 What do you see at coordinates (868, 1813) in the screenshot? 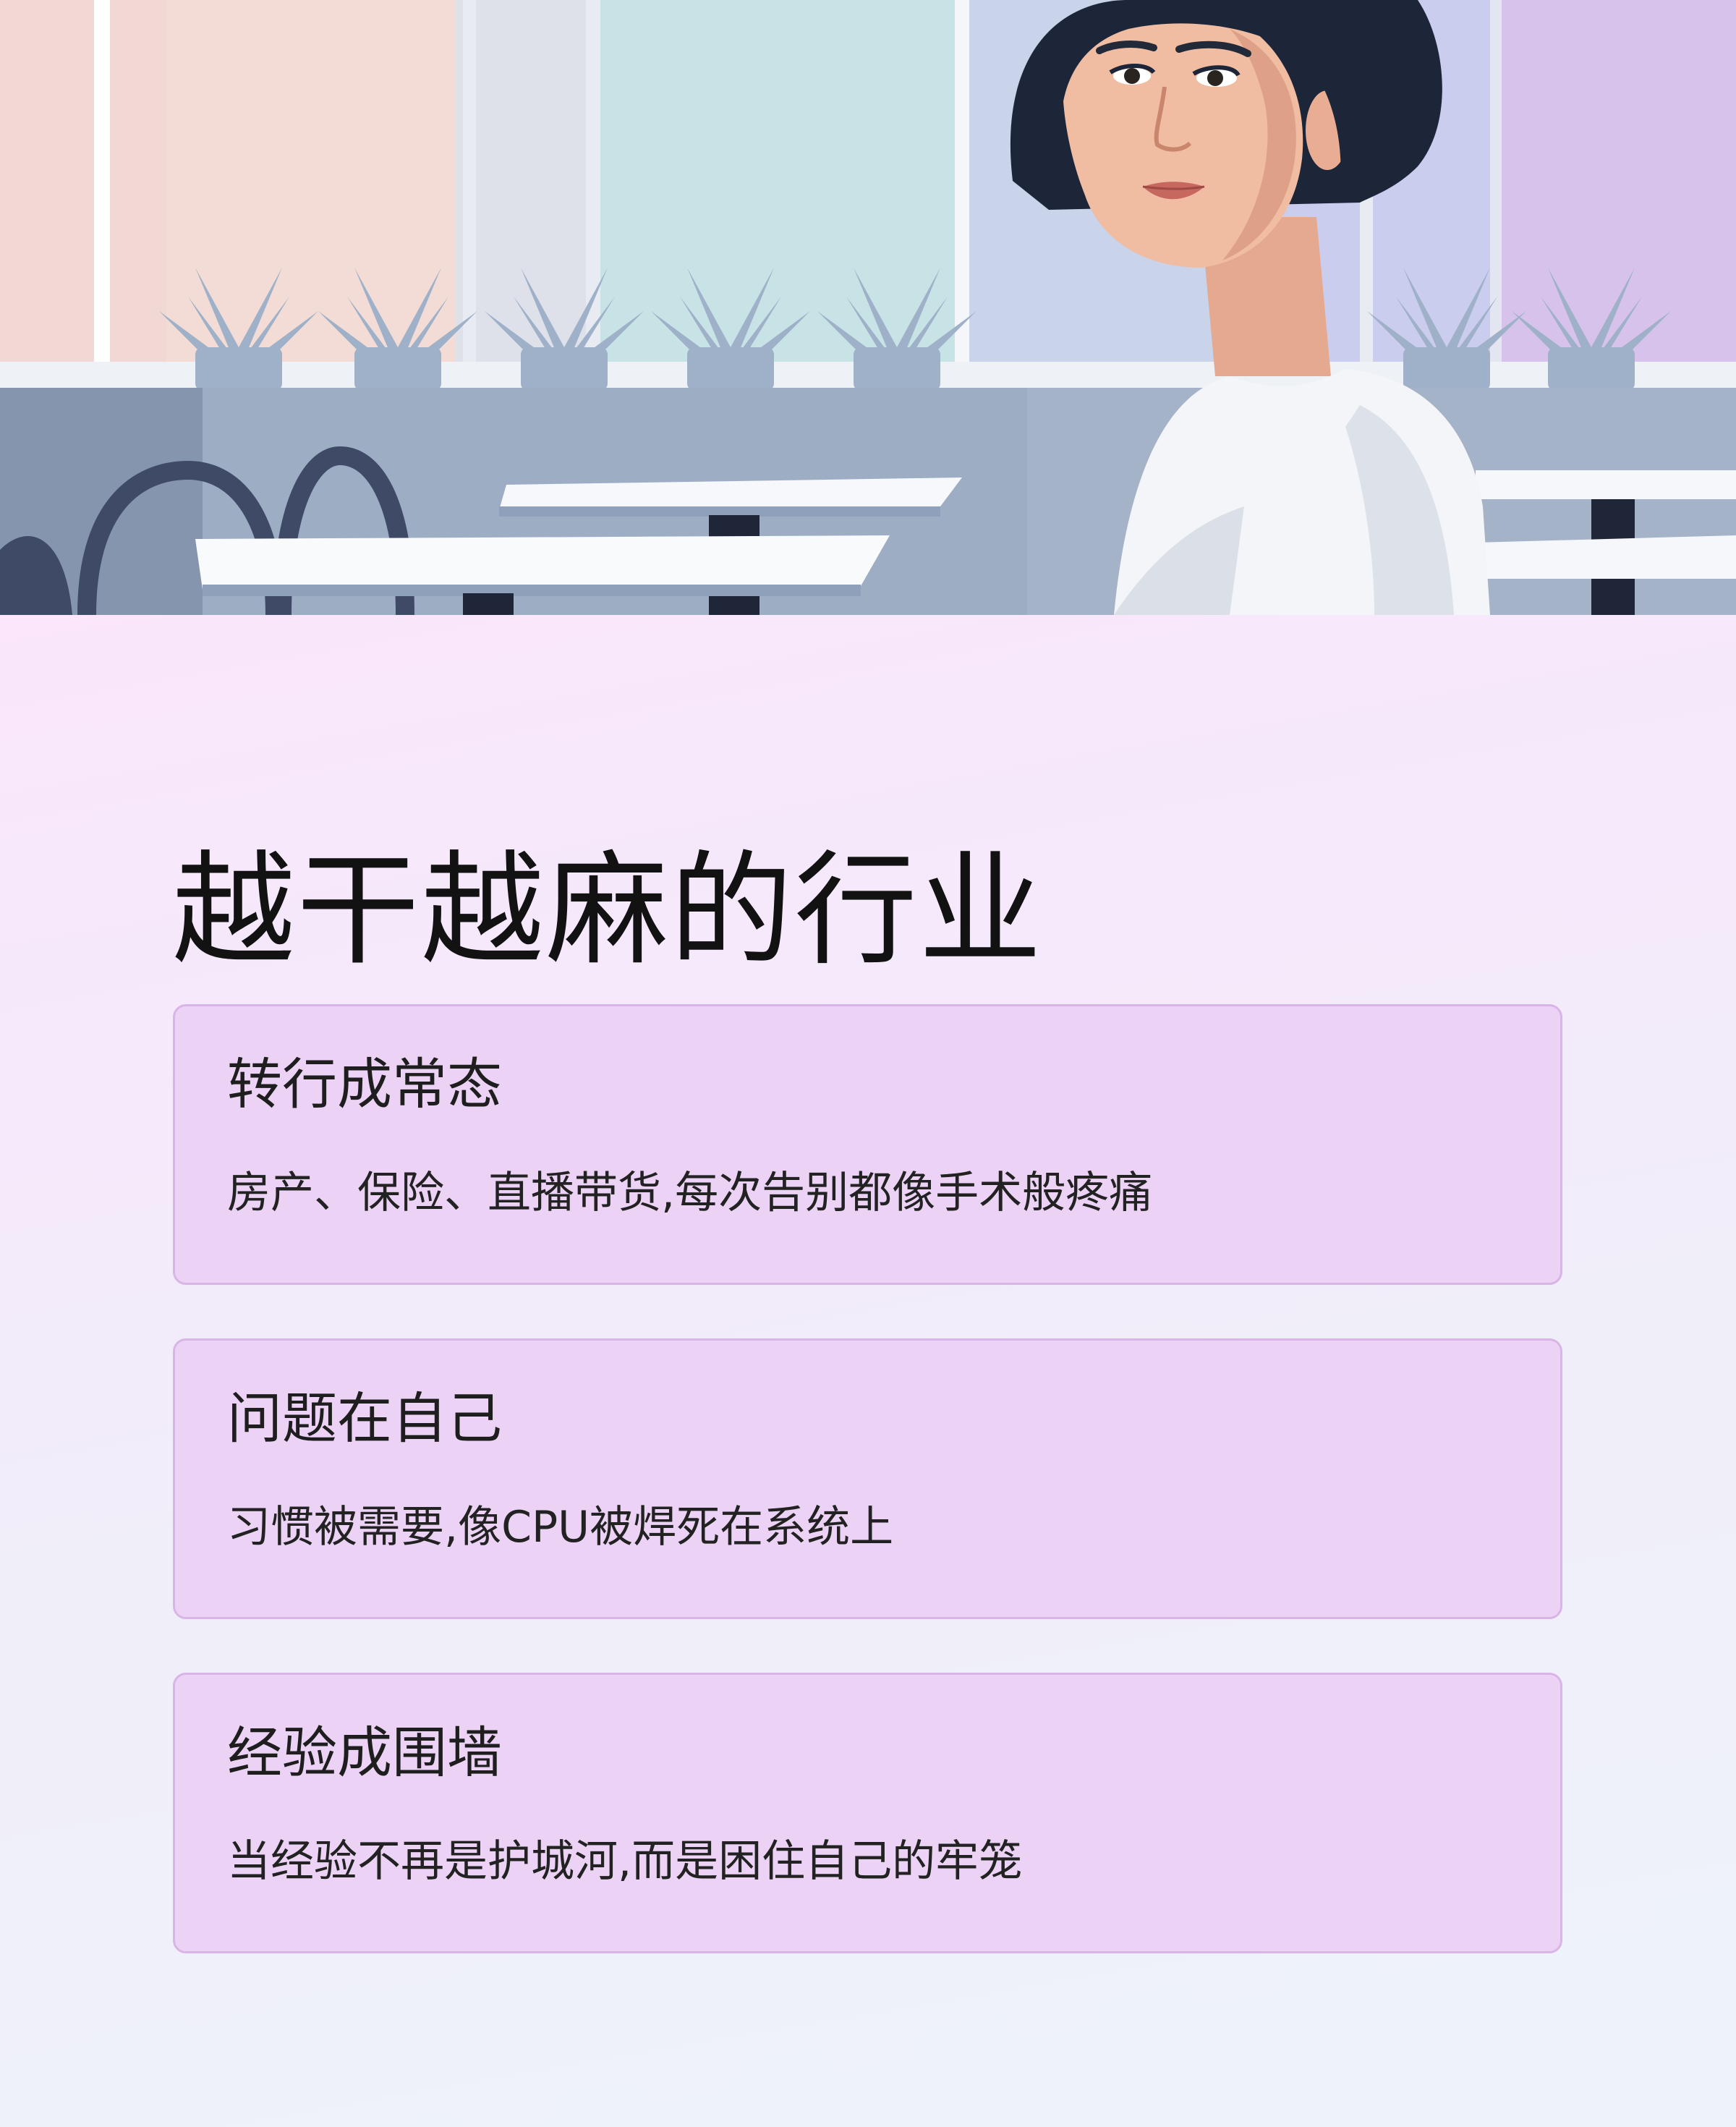
I see `card-experience-wall: 经验成围墙 当经验不再是护城河,而是困住自己的牢笼` at bounding box center [868, 1813].